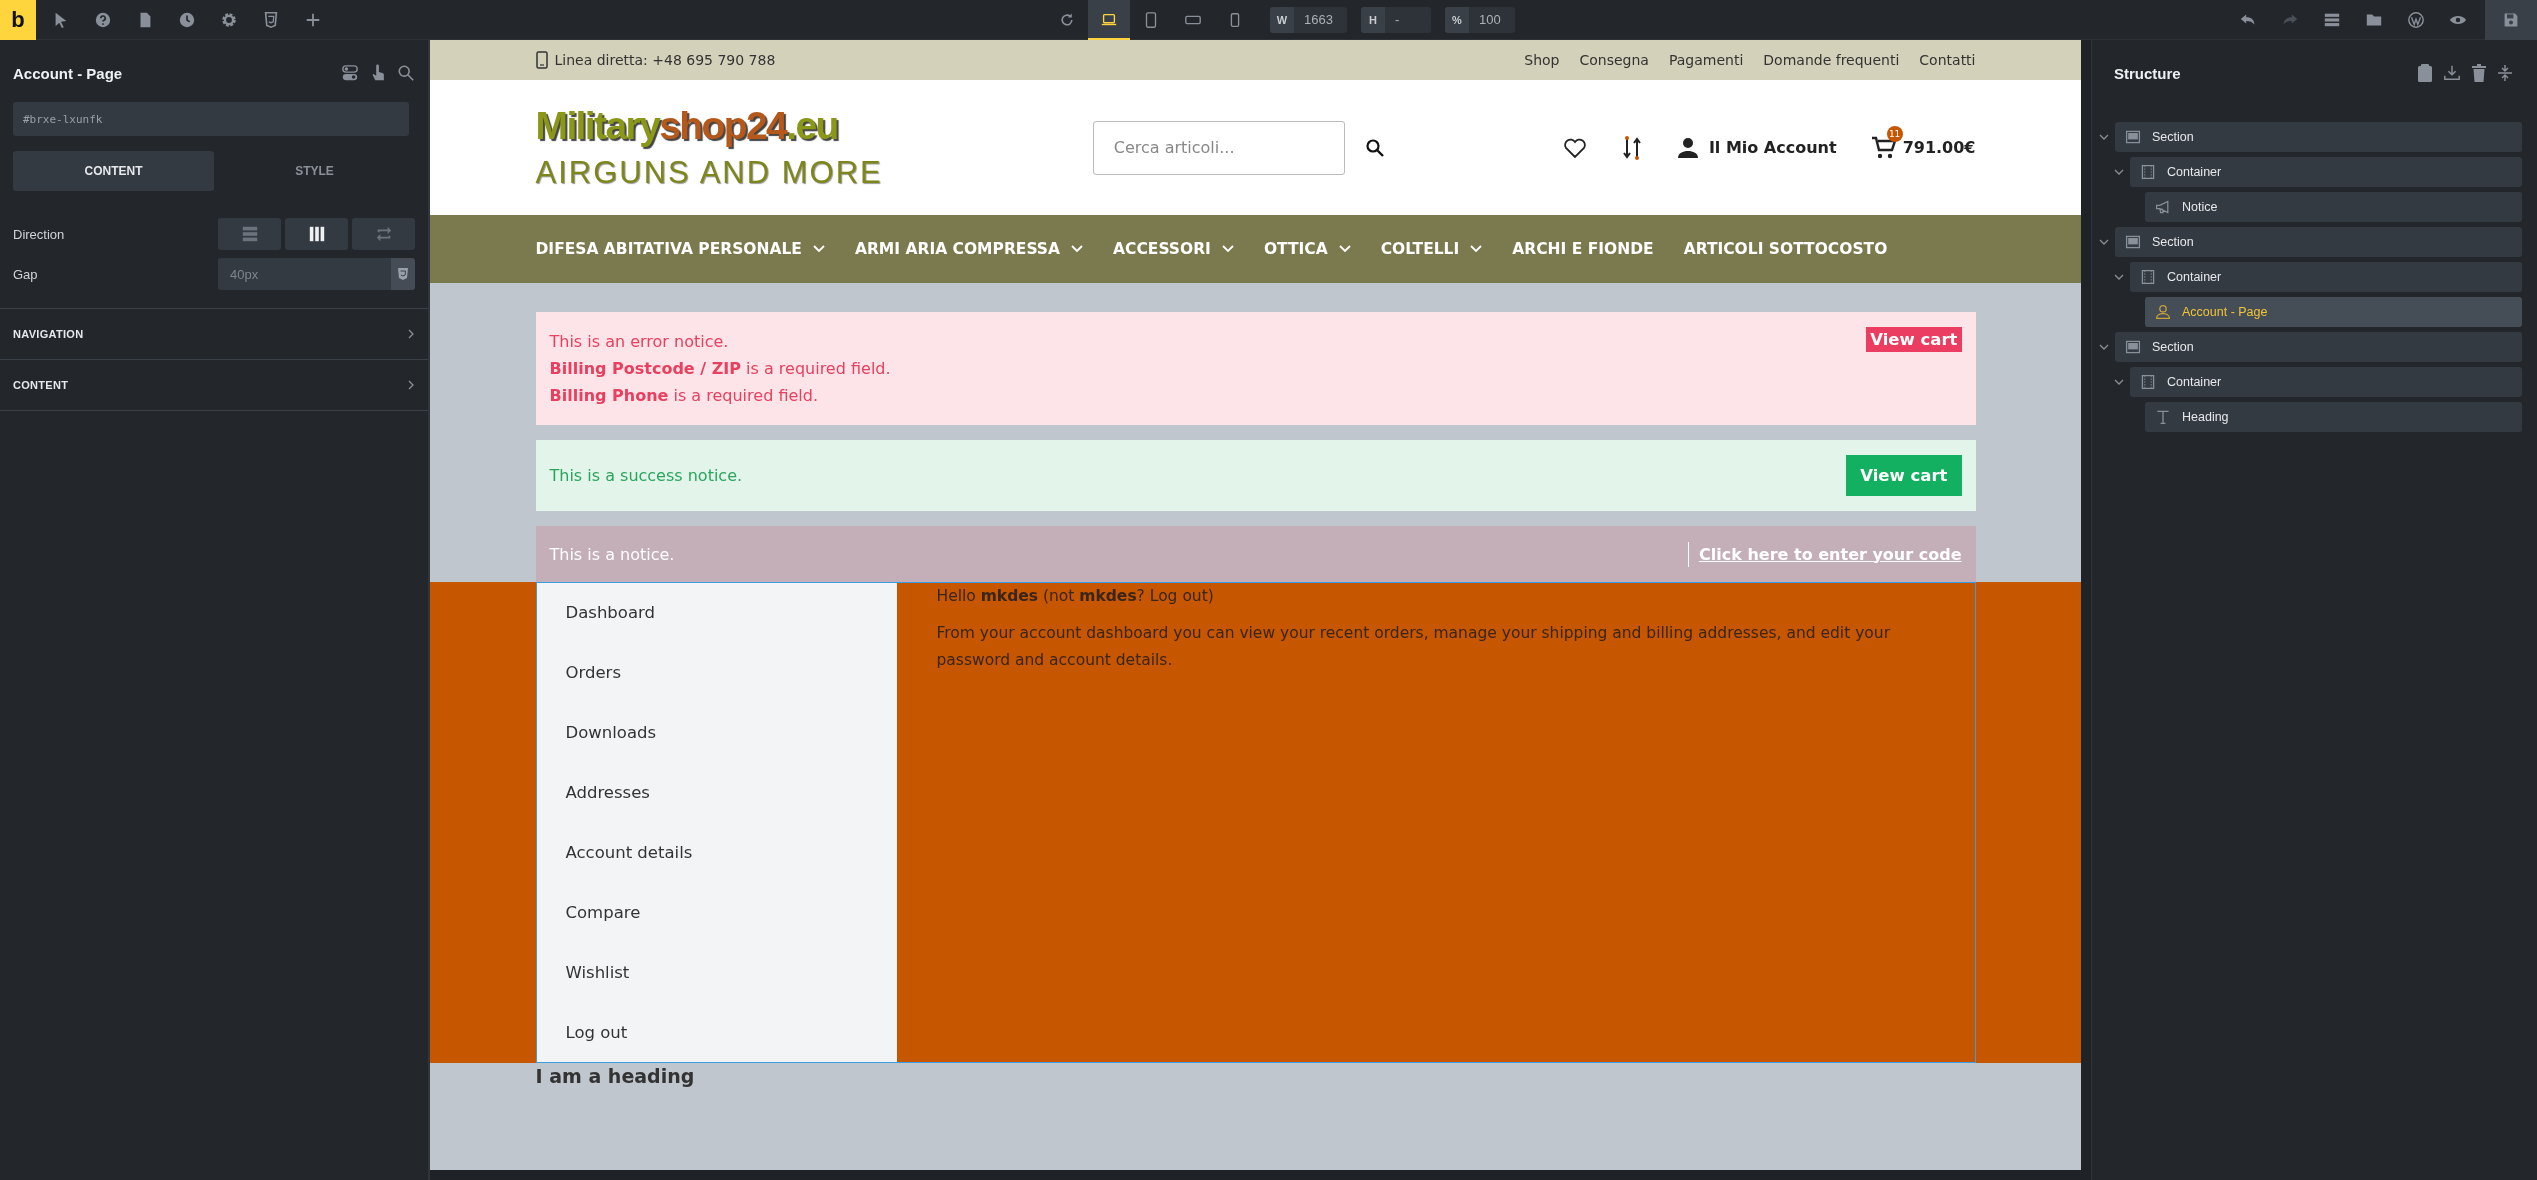 The height and width of the screenshot is (1180, 2537). What do you see at coordinates (612, 554) in the screenshot?
I see `notice-text: This is a notice.` at bounding box center [612, 554].